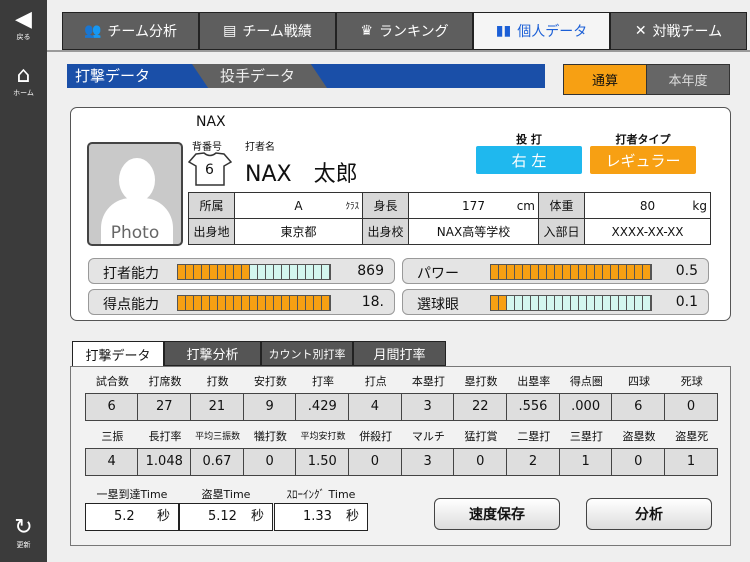 The height and width of the screenshot is (562, 750). I want to click on stat-header: 三振, so click(112, 436).